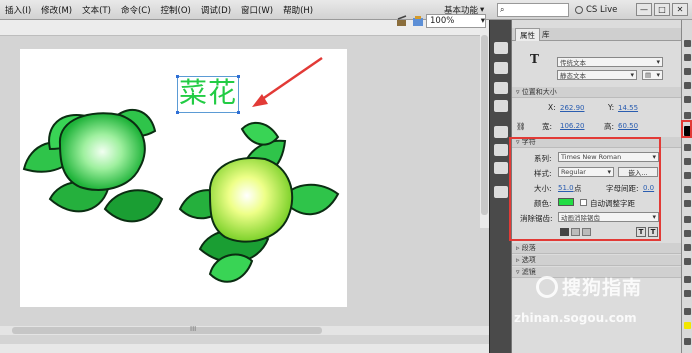 The width and height of the screenshot is (692, 353). I want to click on panel-tabs: 属性 库, so click(597, 34).